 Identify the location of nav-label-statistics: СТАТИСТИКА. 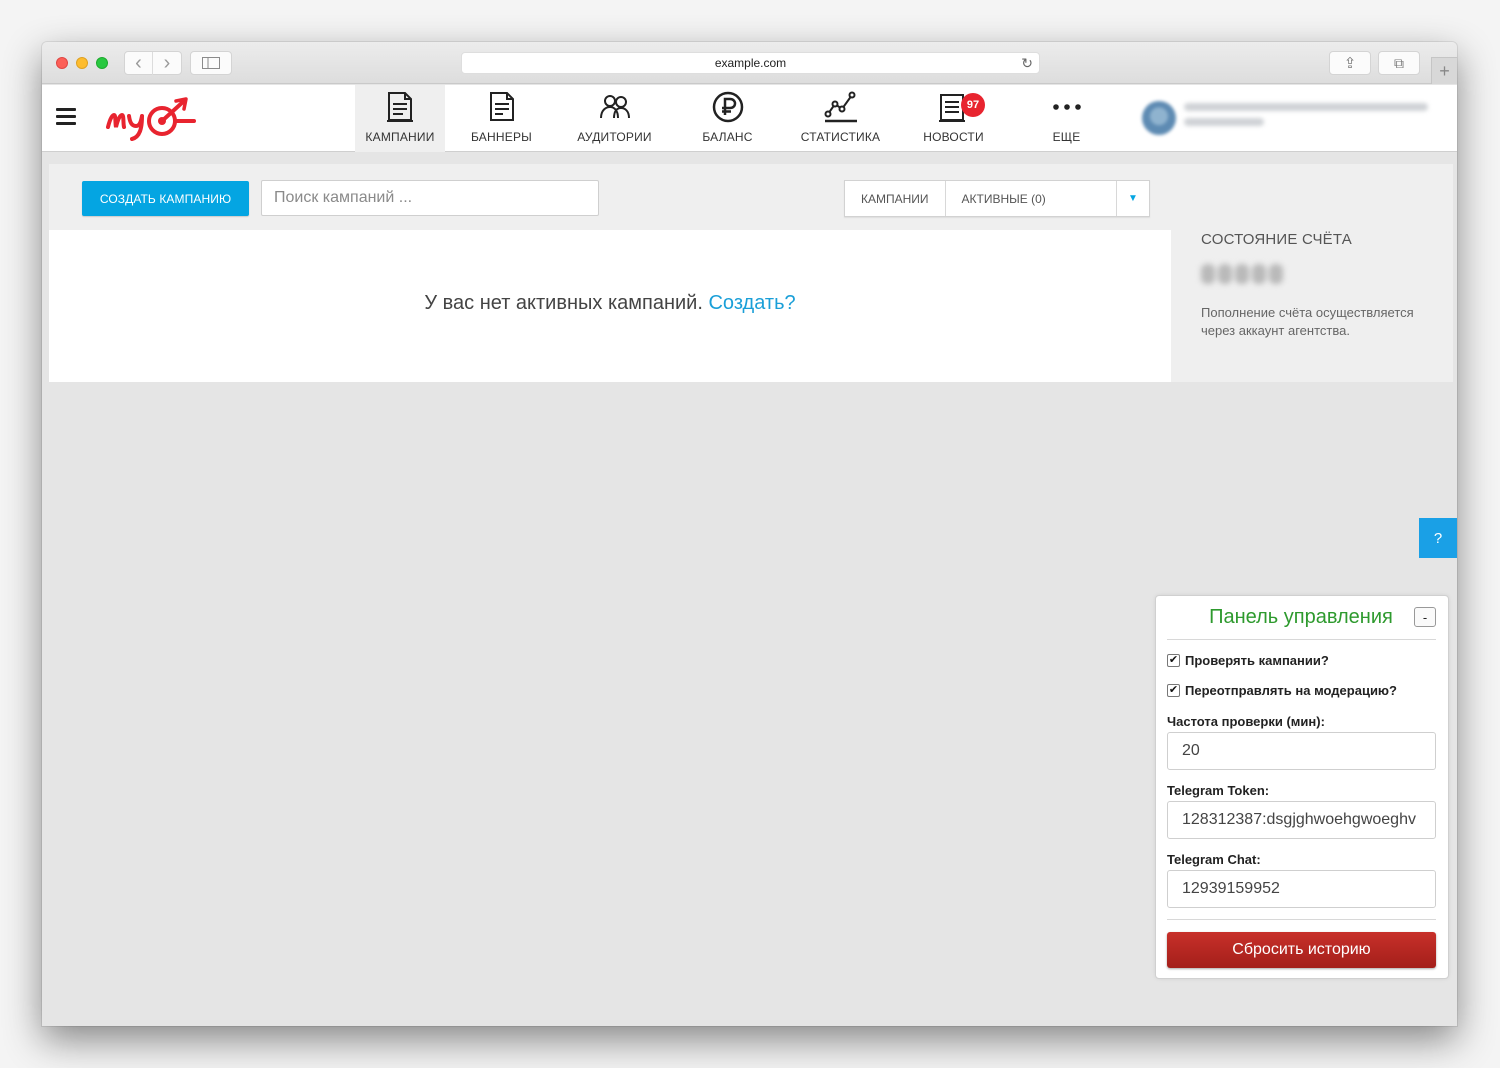
(840, 137).